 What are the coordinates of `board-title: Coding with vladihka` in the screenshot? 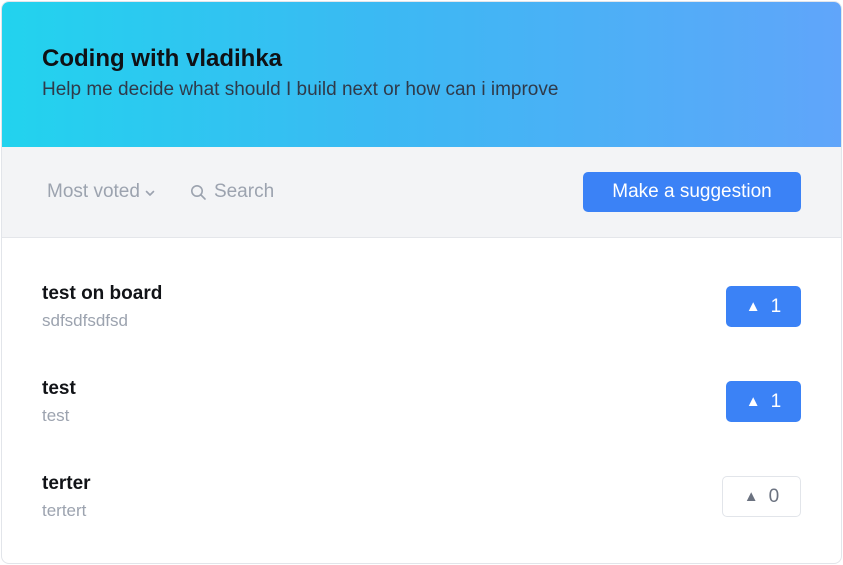 It's located at (162, 58).